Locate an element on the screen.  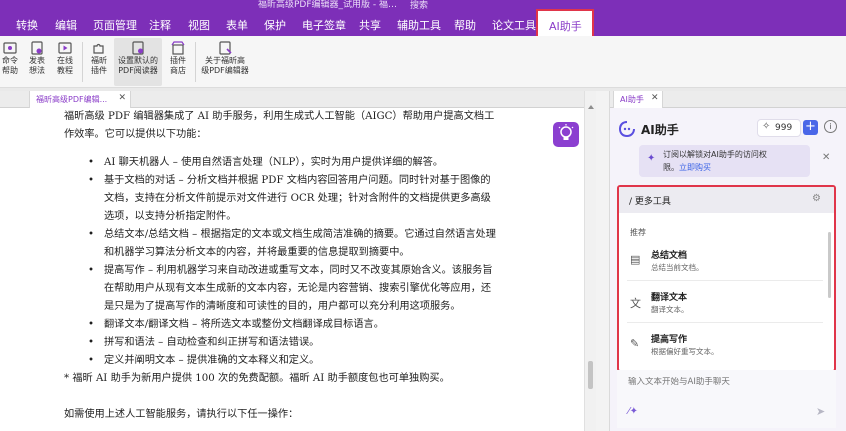
magic-wand-icon: ⁄✦ is located at coordinates (633, 411).